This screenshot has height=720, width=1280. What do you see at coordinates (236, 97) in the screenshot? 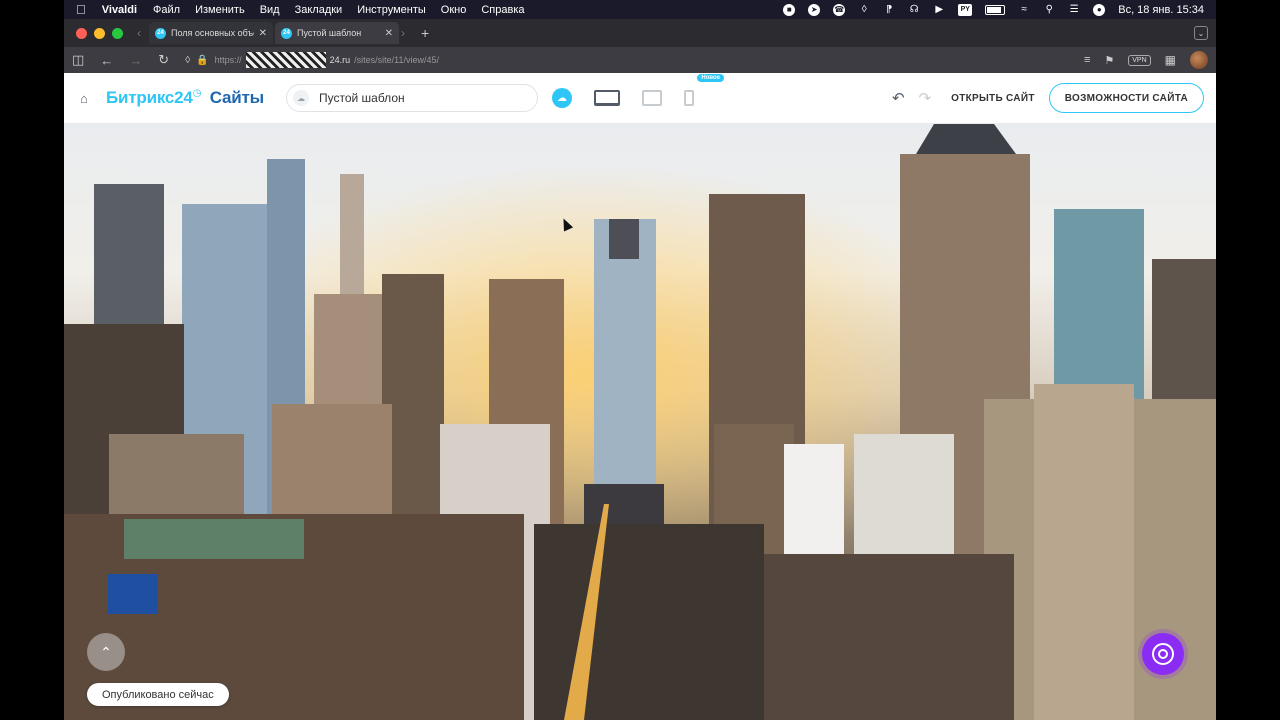
I see `logo-sub: Сайты` at bounding box center [236, 97].